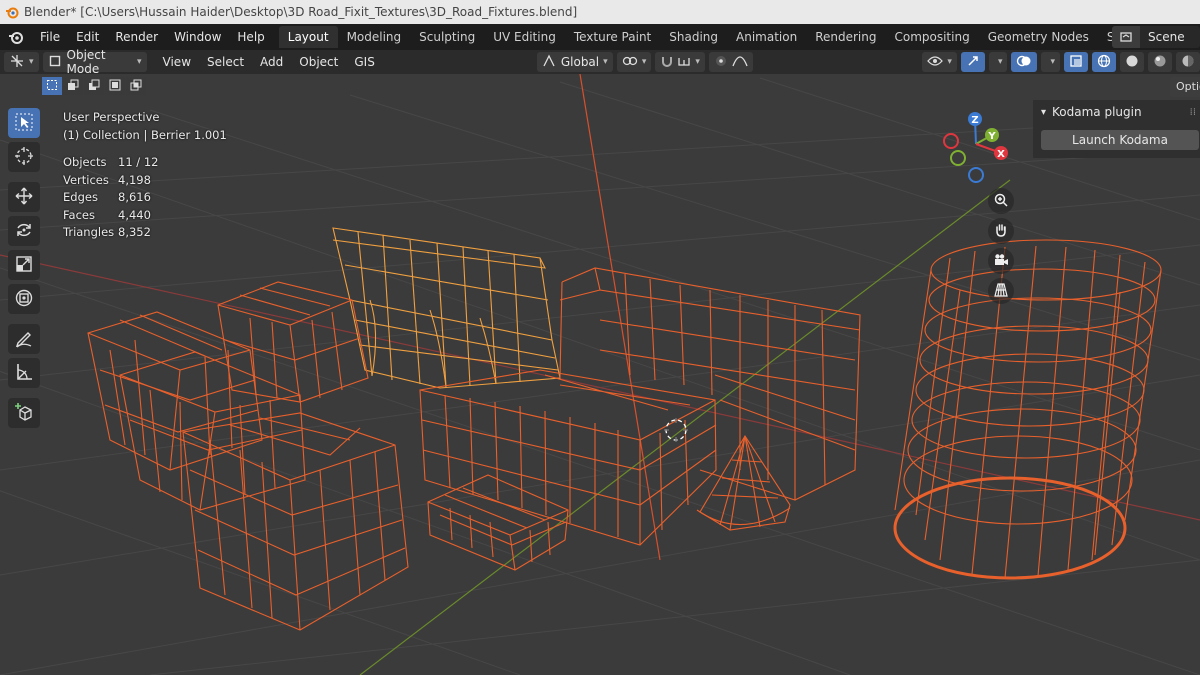 This screenshot has height=675, width=1200. What do you see at coordinates (447, 37) in the screenshot?
I see `tab-sculpting: Sculpting` at bounding box center [447, 37].